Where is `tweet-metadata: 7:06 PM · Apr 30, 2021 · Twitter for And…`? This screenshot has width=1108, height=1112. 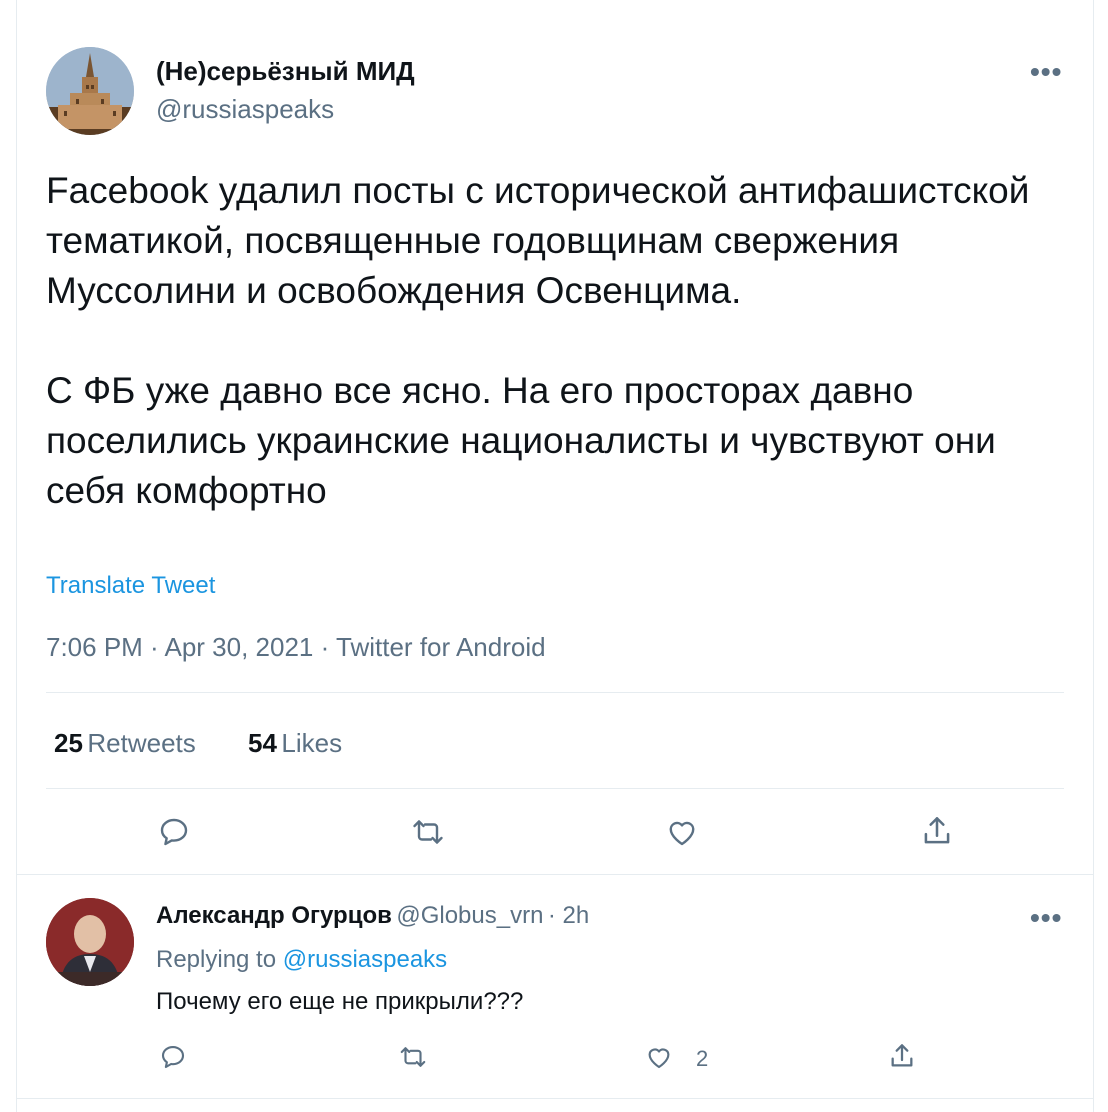 tweet-metadata: 7:06 PM · Apr 30, 2021 · Twitter for And… is located at coordinates (296, 647).